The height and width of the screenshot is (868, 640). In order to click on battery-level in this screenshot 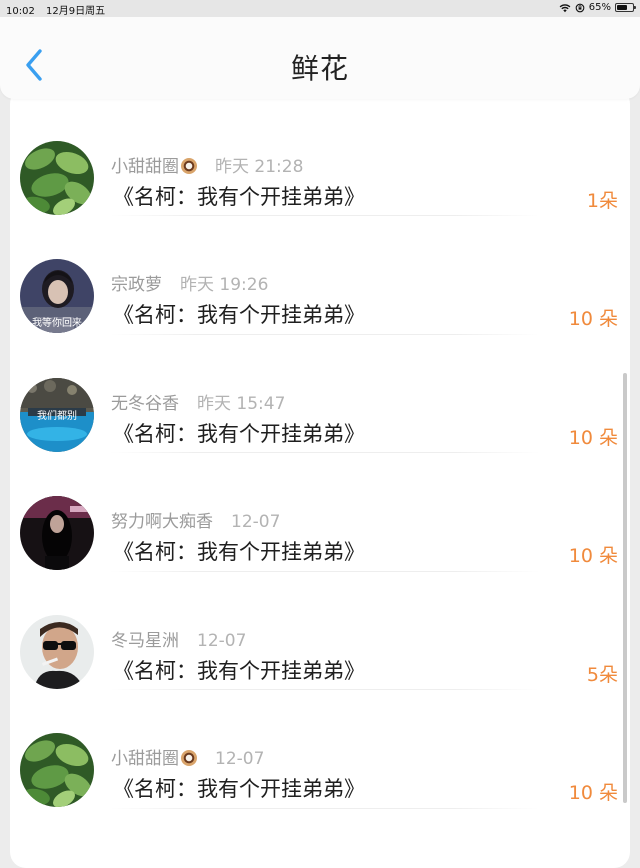, I will do `click(622, 7)`.